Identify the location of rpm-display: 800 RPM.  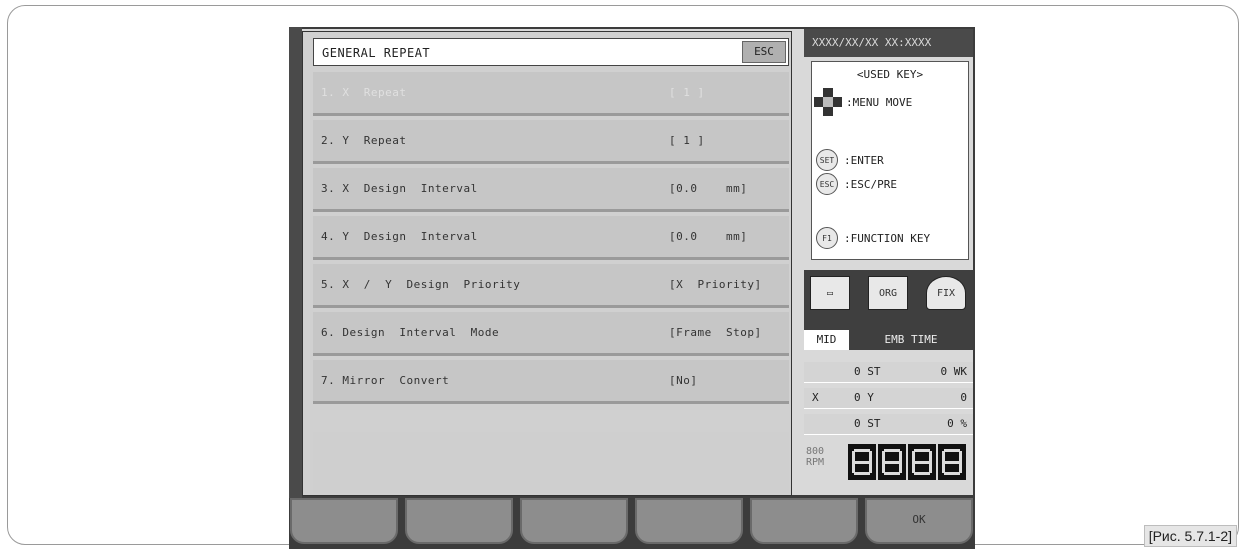
(888, 463).